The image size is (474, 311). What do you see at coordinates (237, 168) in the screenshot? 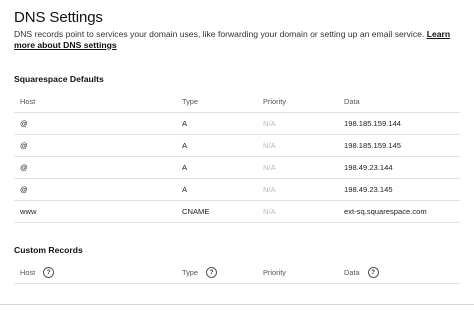
I see `table-row: @ A N/A 198.49.23.144` at bounding box center [237, 168].